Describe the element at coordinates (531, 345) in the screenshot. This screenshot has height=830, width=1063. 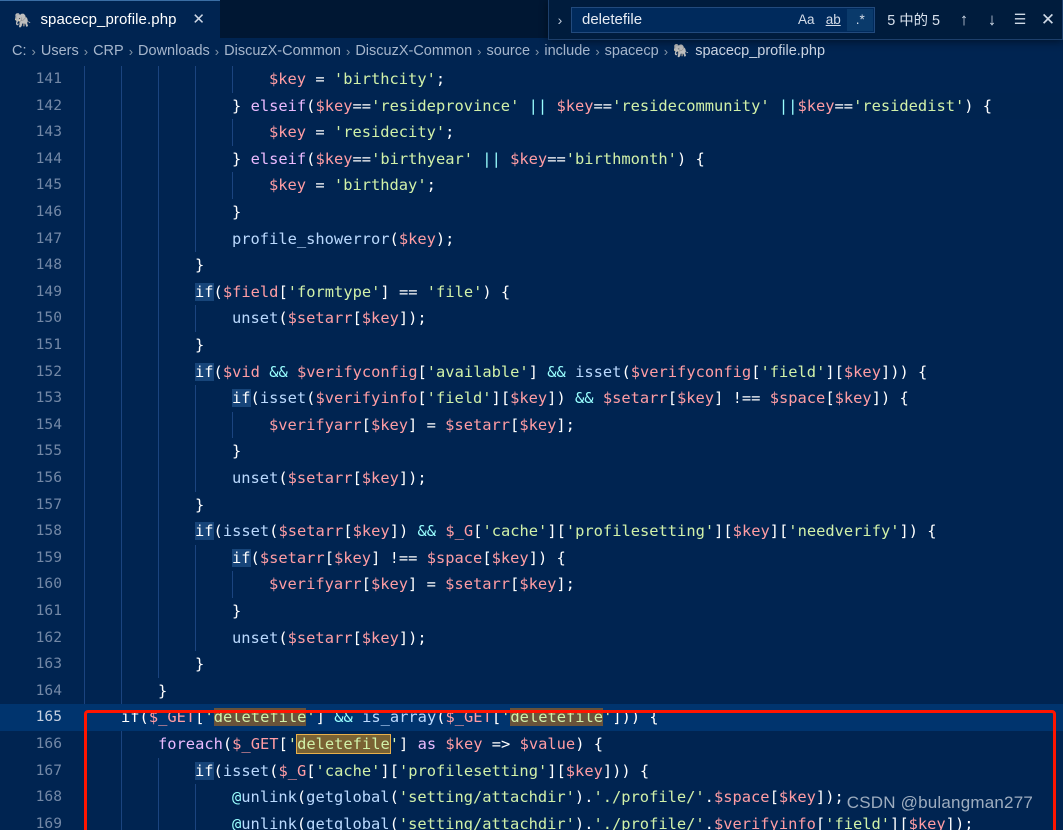
I see `code-line: 151}` at that location.